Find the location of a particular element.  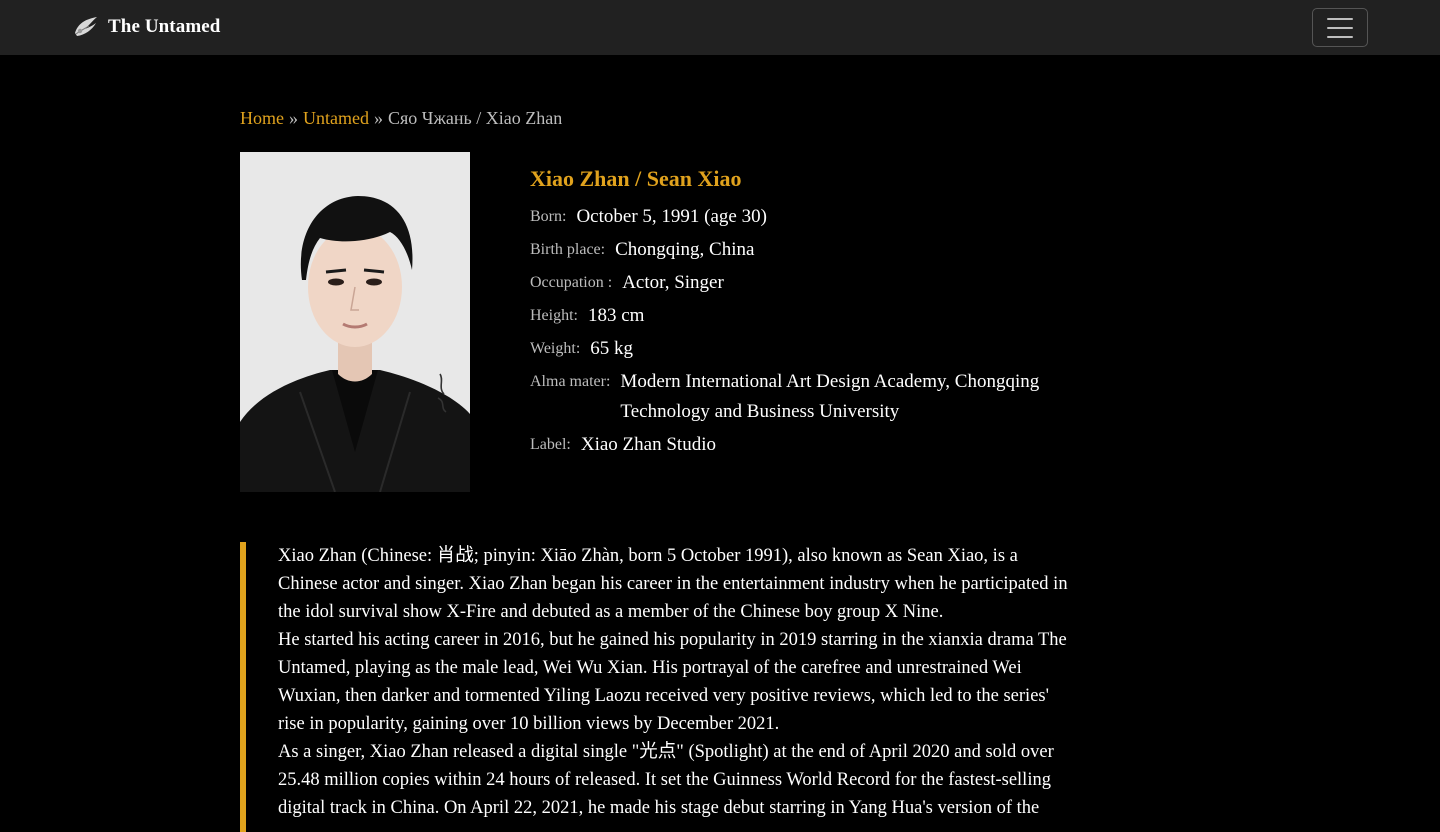

brand-link: The Untamed is located at coordinates (146, 27).